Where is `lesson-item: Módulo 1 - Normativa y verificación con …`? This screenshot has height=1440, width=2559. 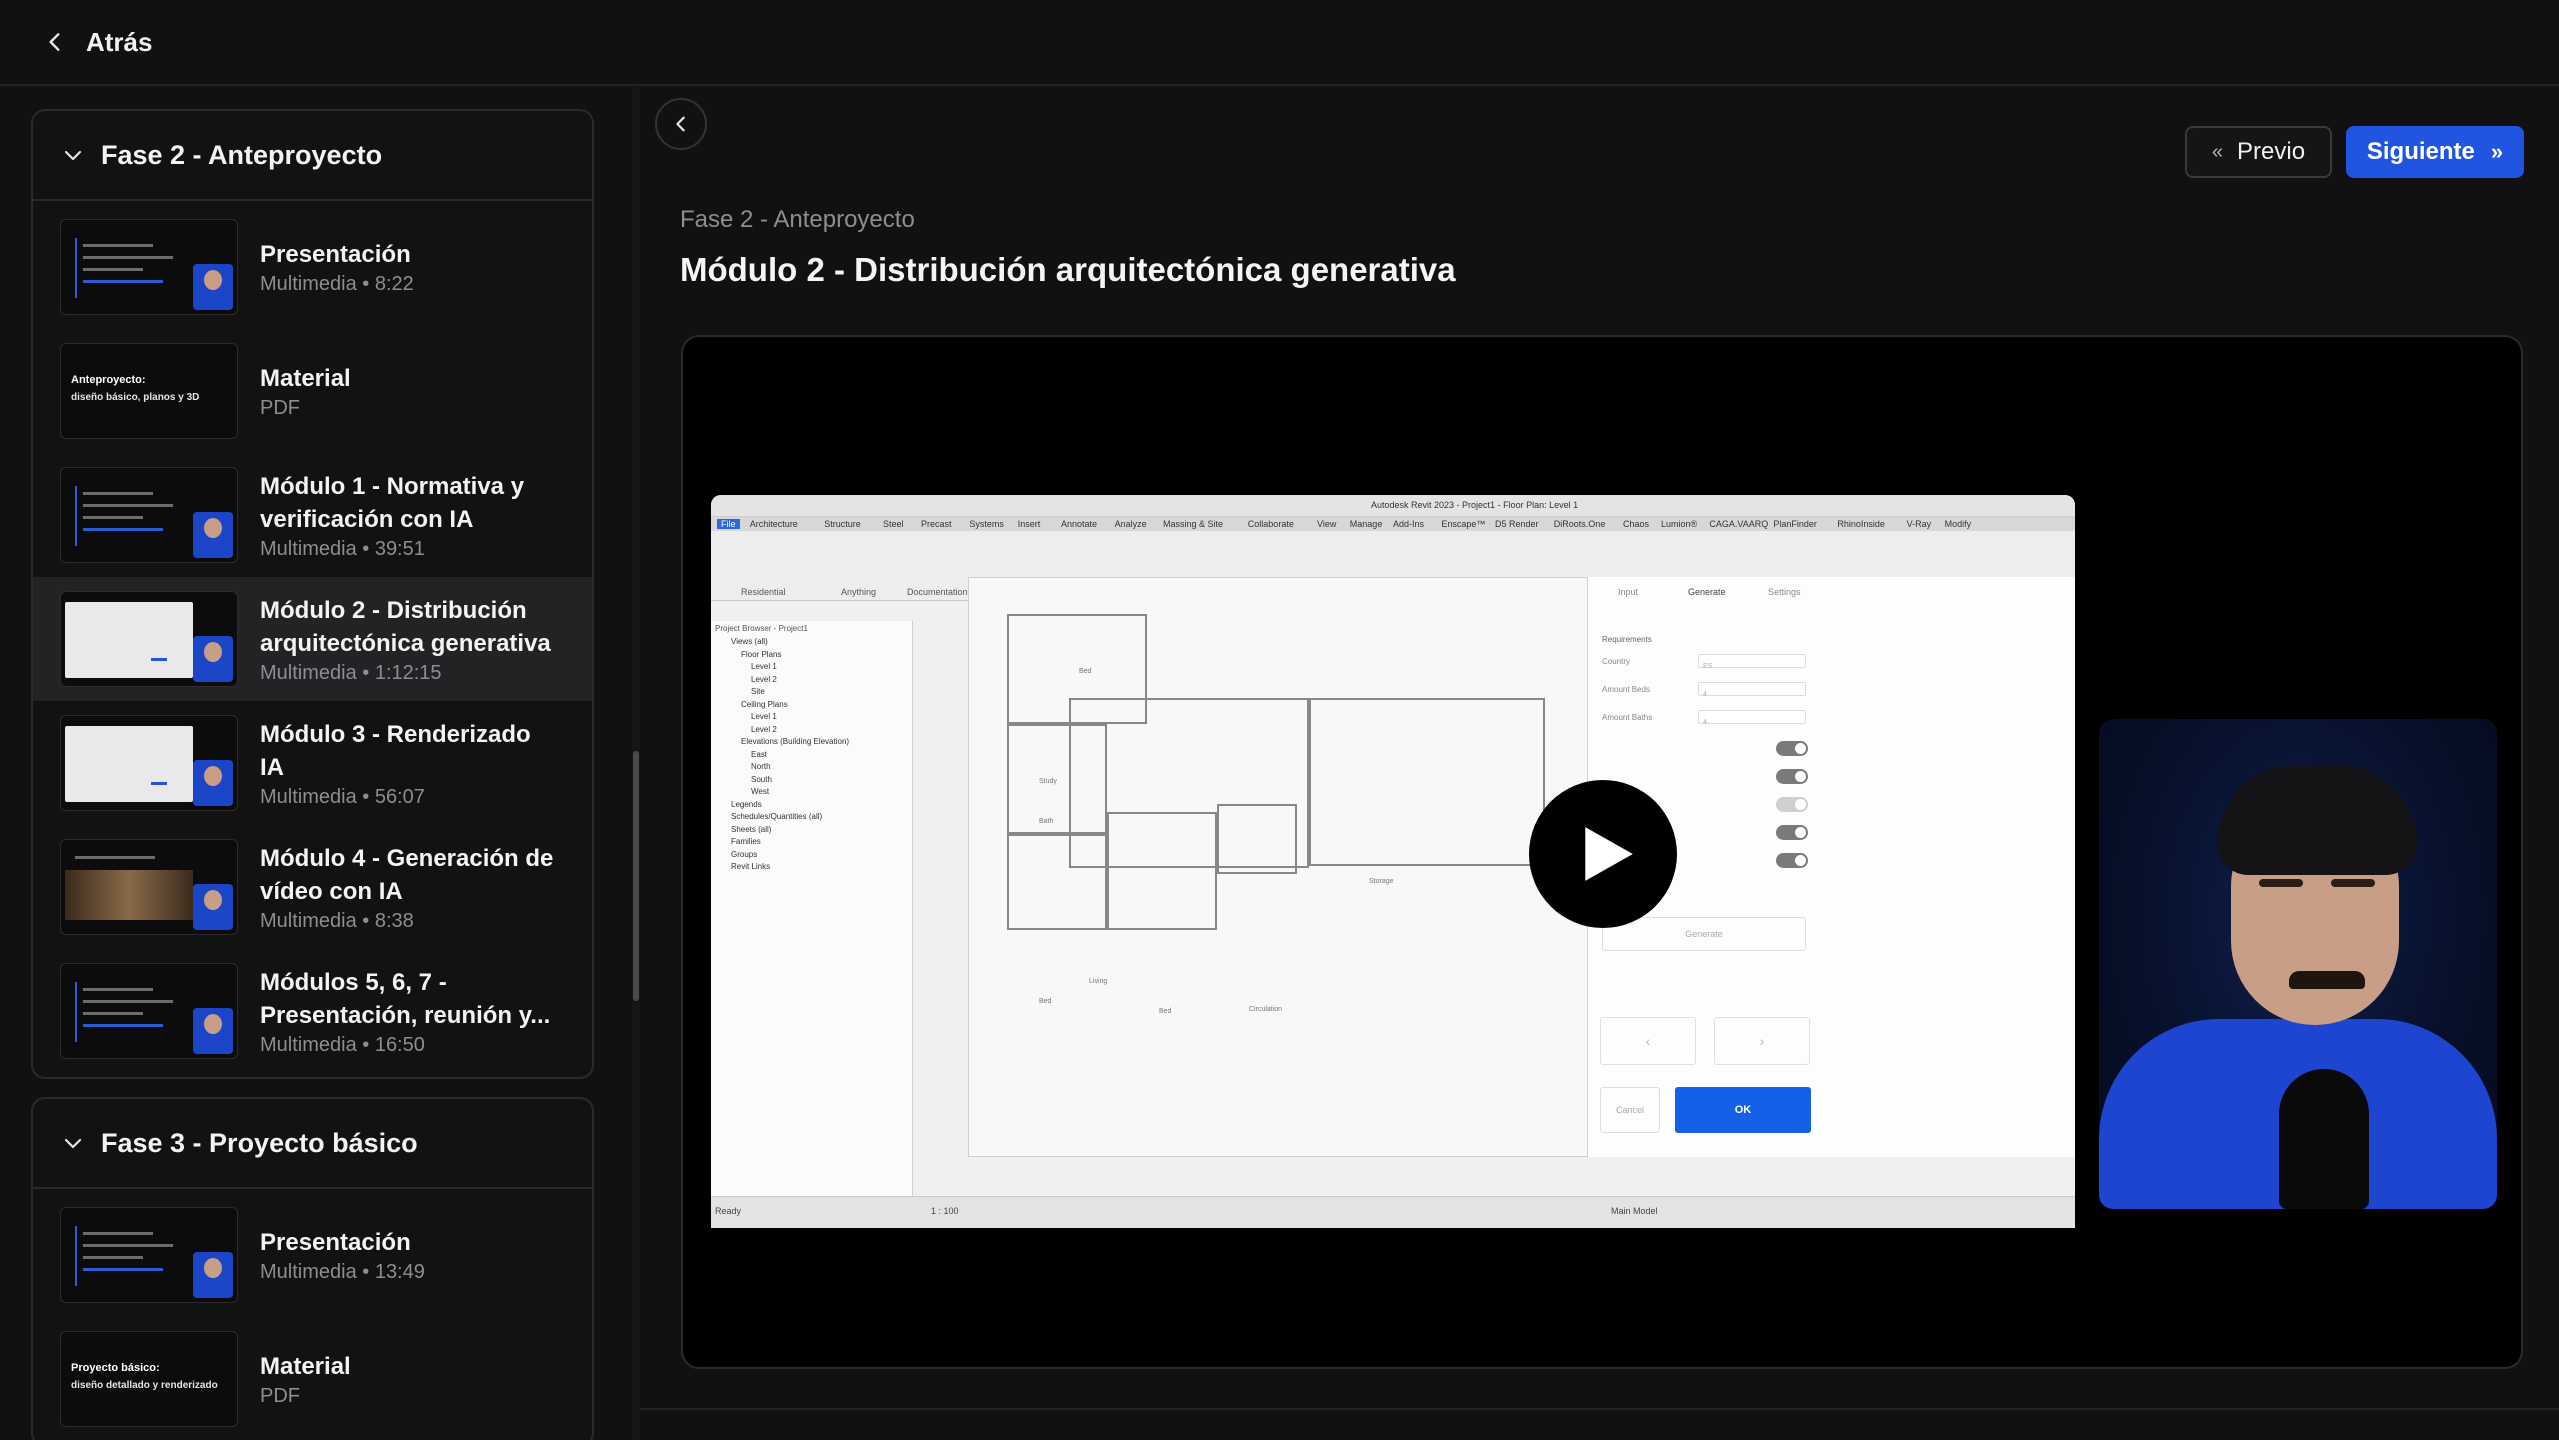 lesson-item: Módulo 1 - Normativa y verificación con … is located at coordinates (312, 515).